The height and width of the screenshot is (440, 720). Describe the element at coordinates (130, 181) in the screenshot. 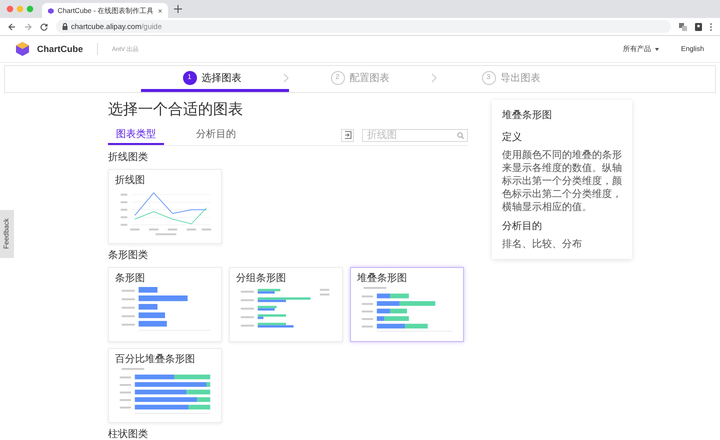

I see `chart-card-title: 折线图` at that location.